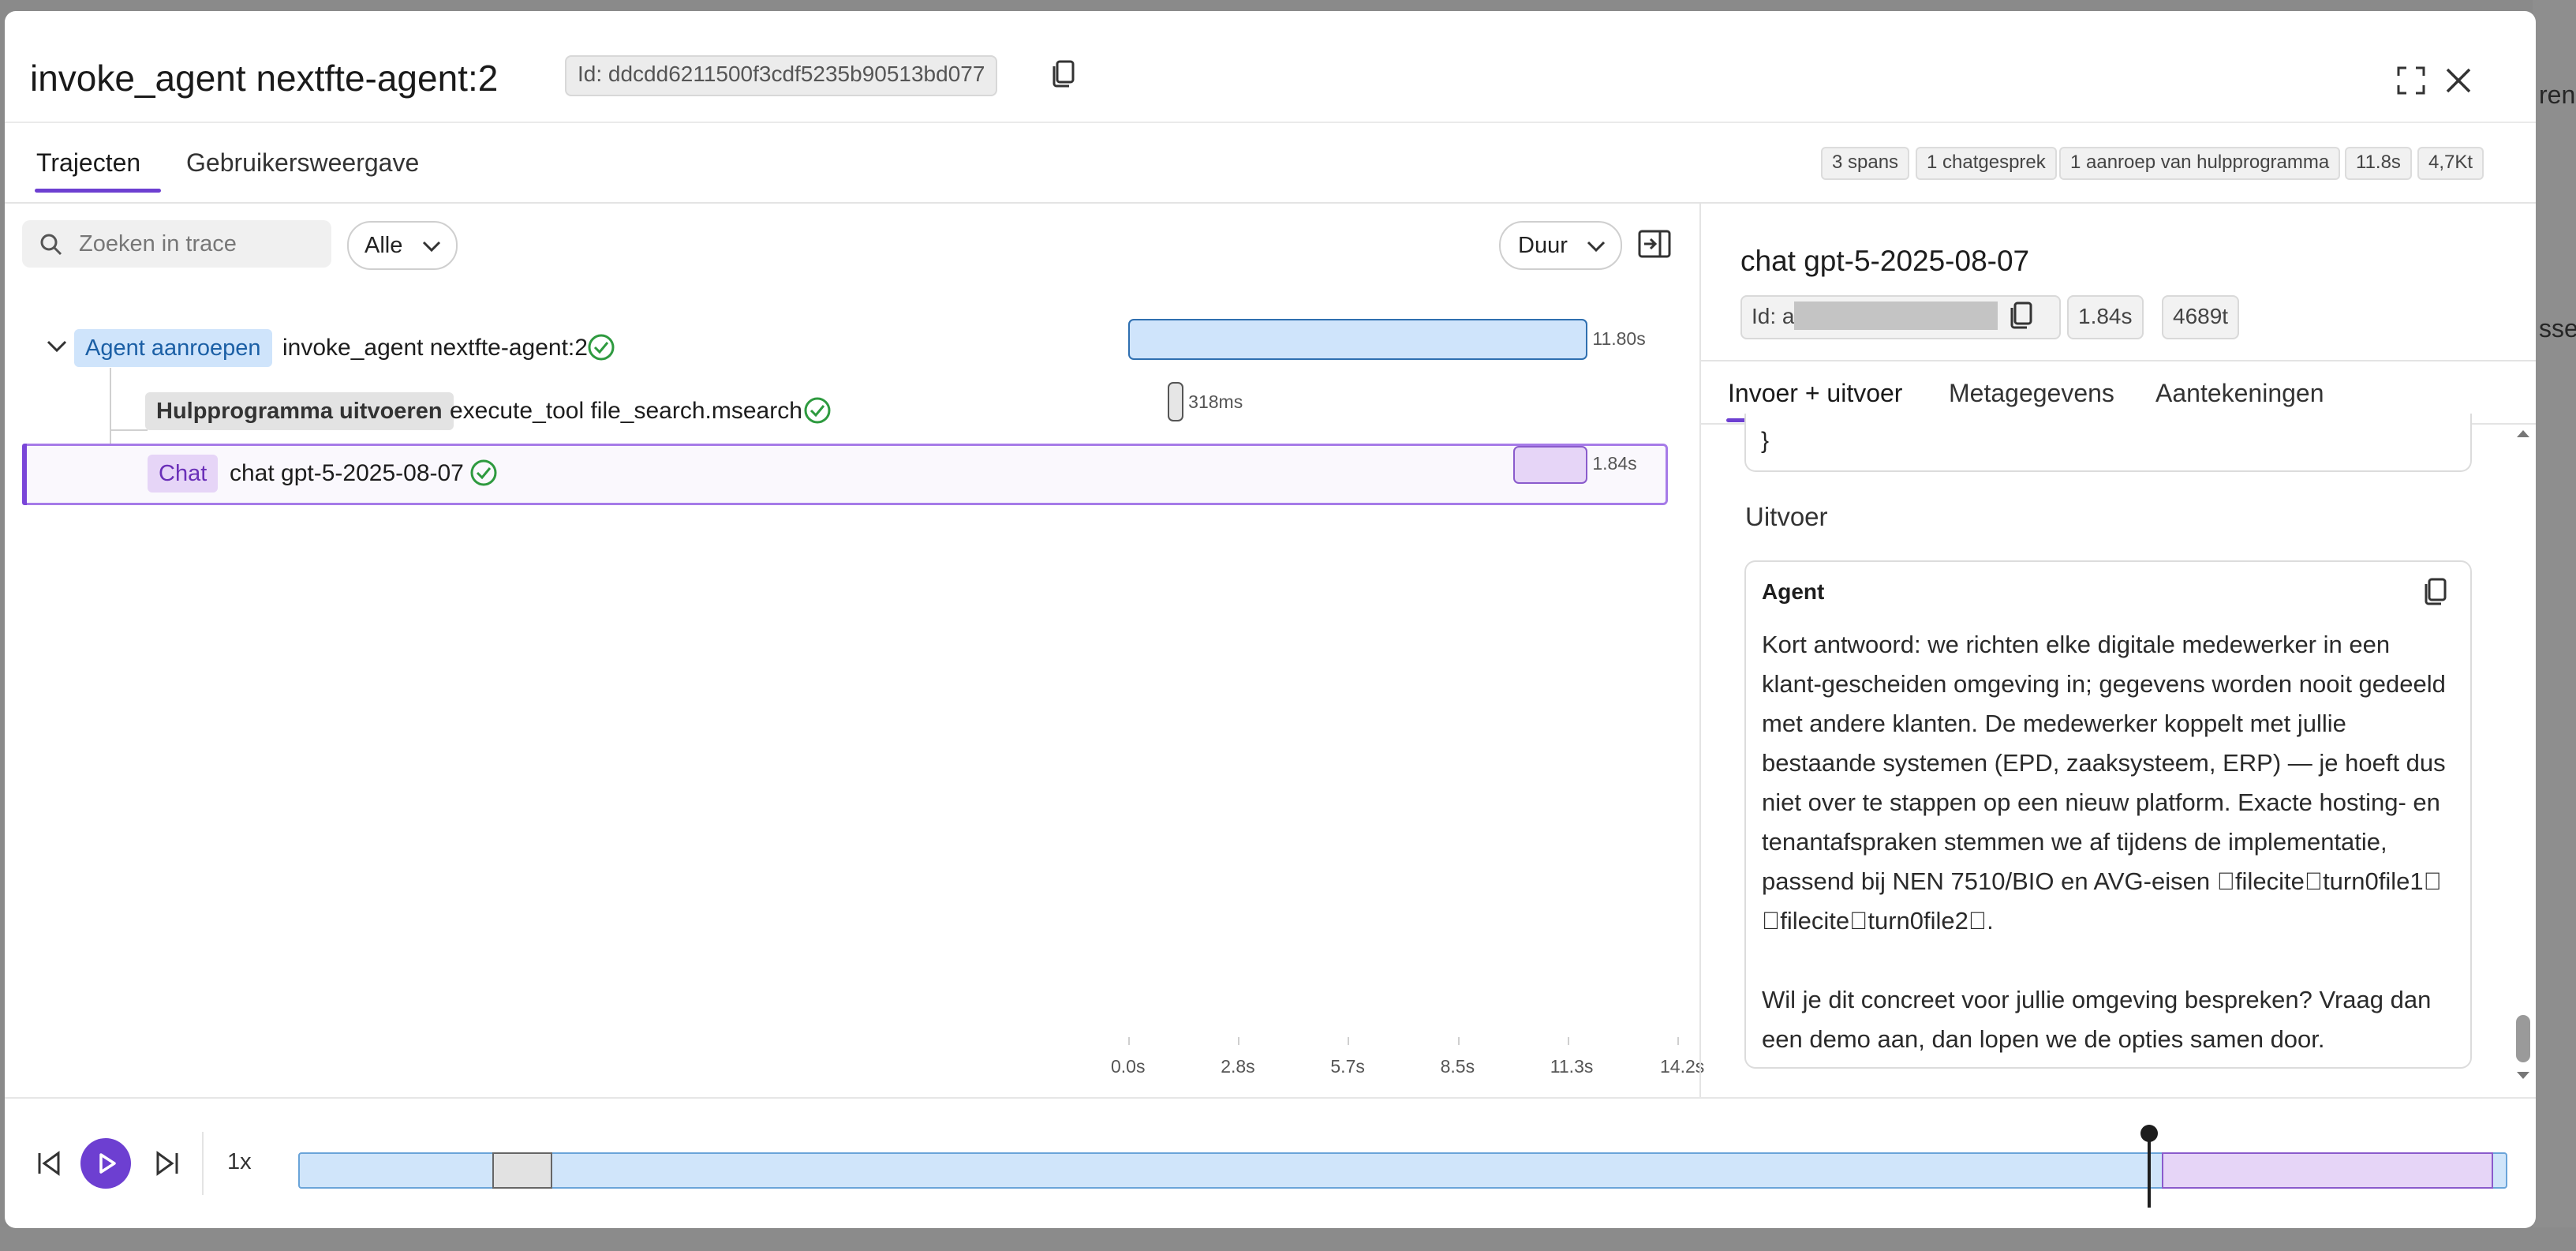 The width and height of the screenshot is (2576, 1251). I want to click on span-duration-label: 11.80s, so click(1619, 338).